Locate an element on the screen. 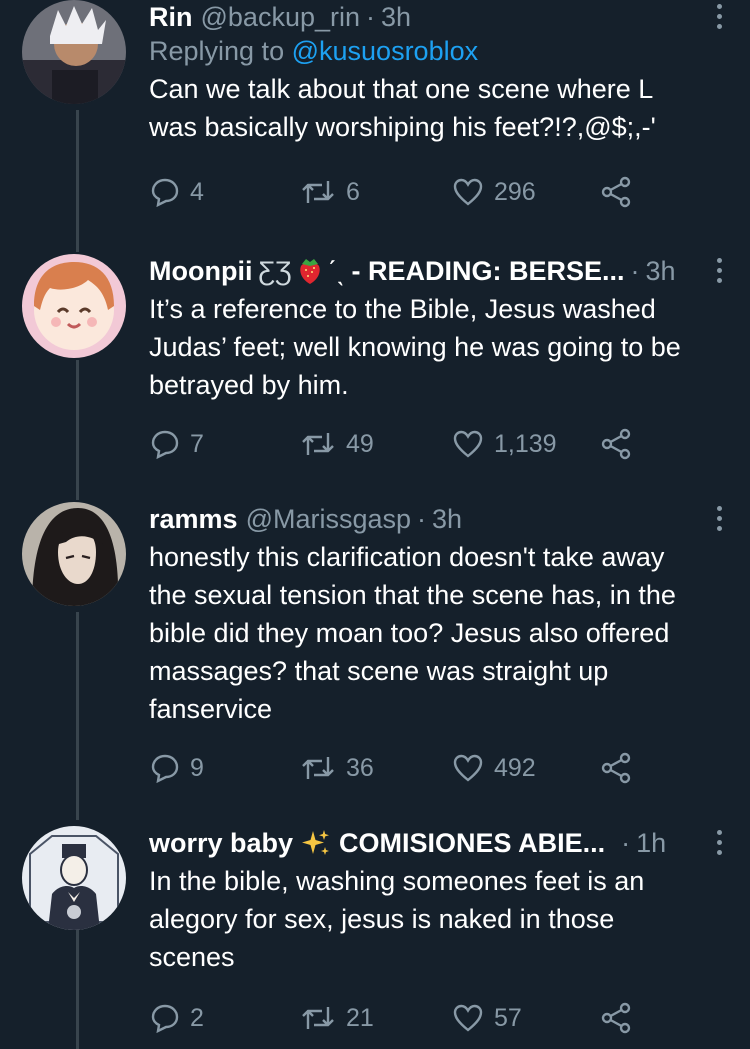 This screenshot has height=1049, width=750. strawberry-emoji-icon is located at coordinates (310, 271).